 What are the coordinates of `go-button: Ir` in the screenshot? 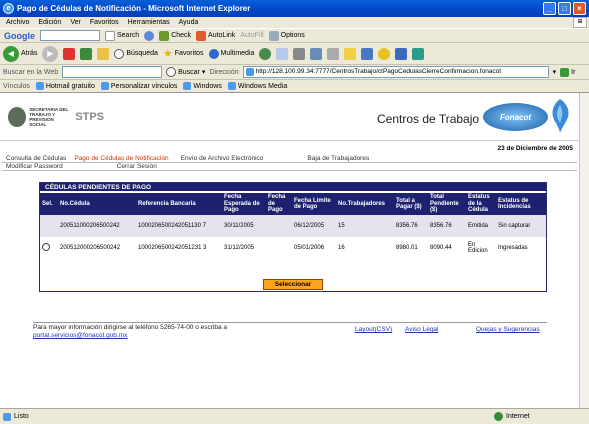 It's located at (567, 72).